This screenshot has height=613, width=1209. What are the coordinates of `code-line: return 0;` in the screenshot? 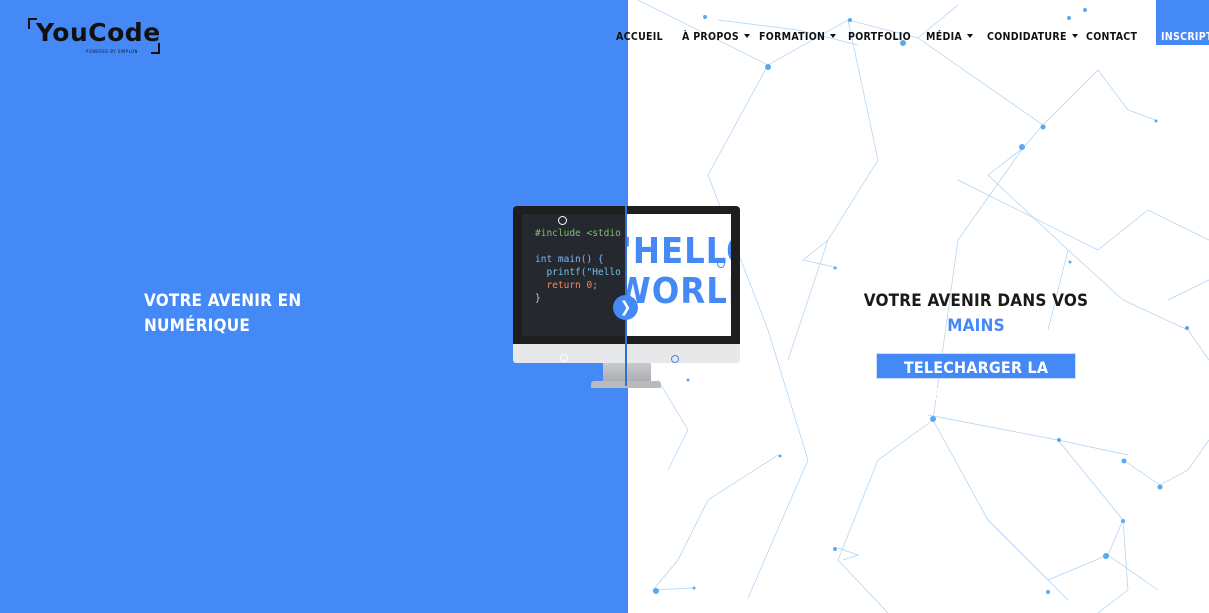 It's located at (566, 285).